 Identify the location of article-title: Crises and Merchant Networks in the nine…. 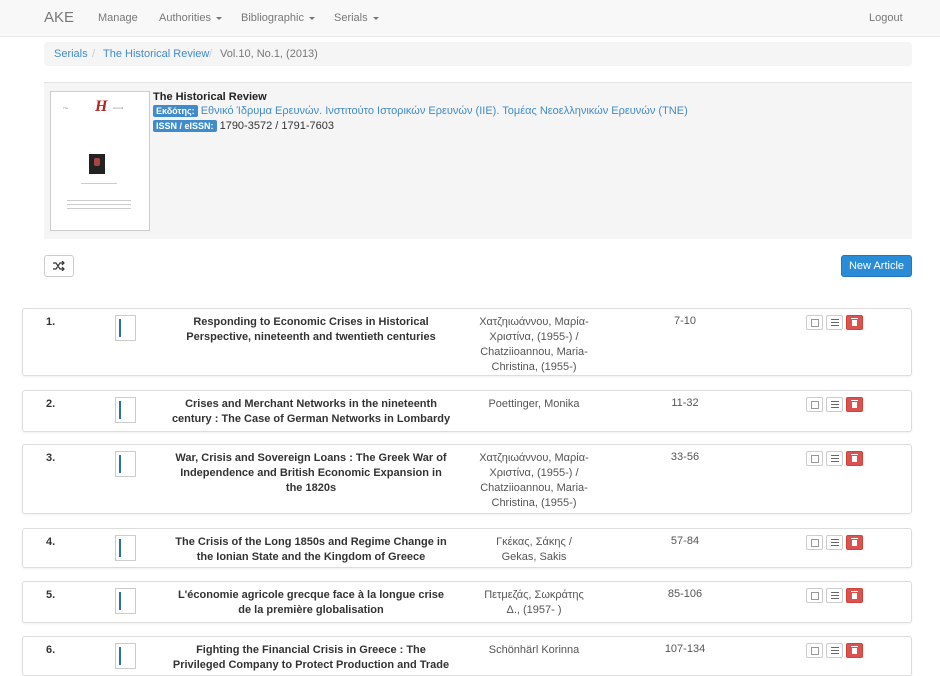
(311, 412).